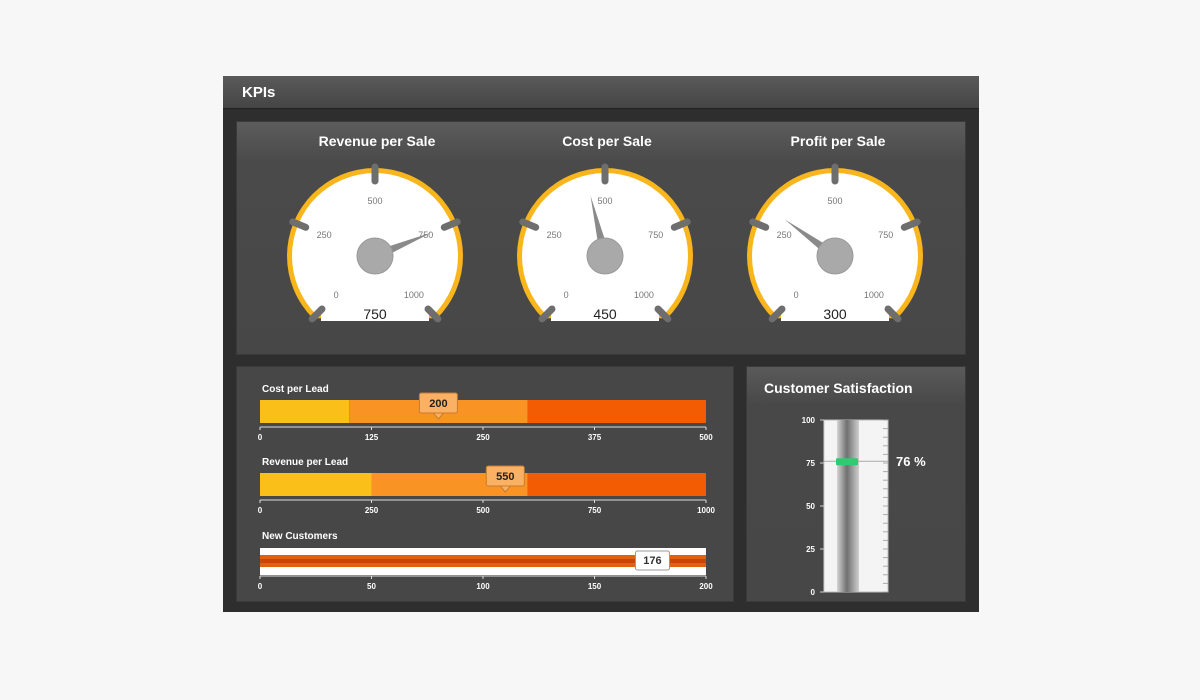  Describe the element at coordinates (595, 586) in the screenshot. I see `bullet-tick-label: 150` at that location.